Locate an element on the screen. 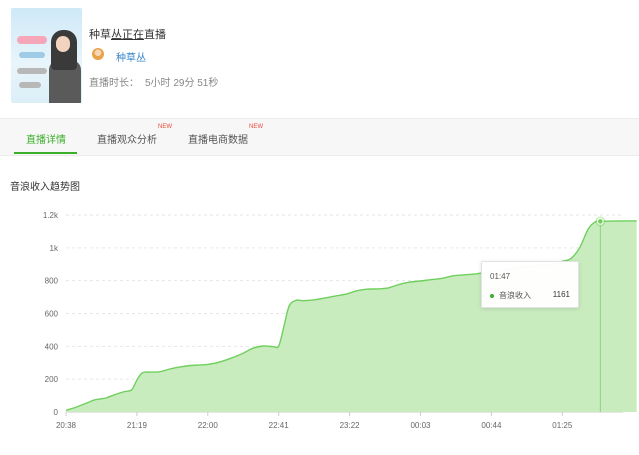 The image size is (639, 455). stream-cover-image is located at coordinates (46, 55).